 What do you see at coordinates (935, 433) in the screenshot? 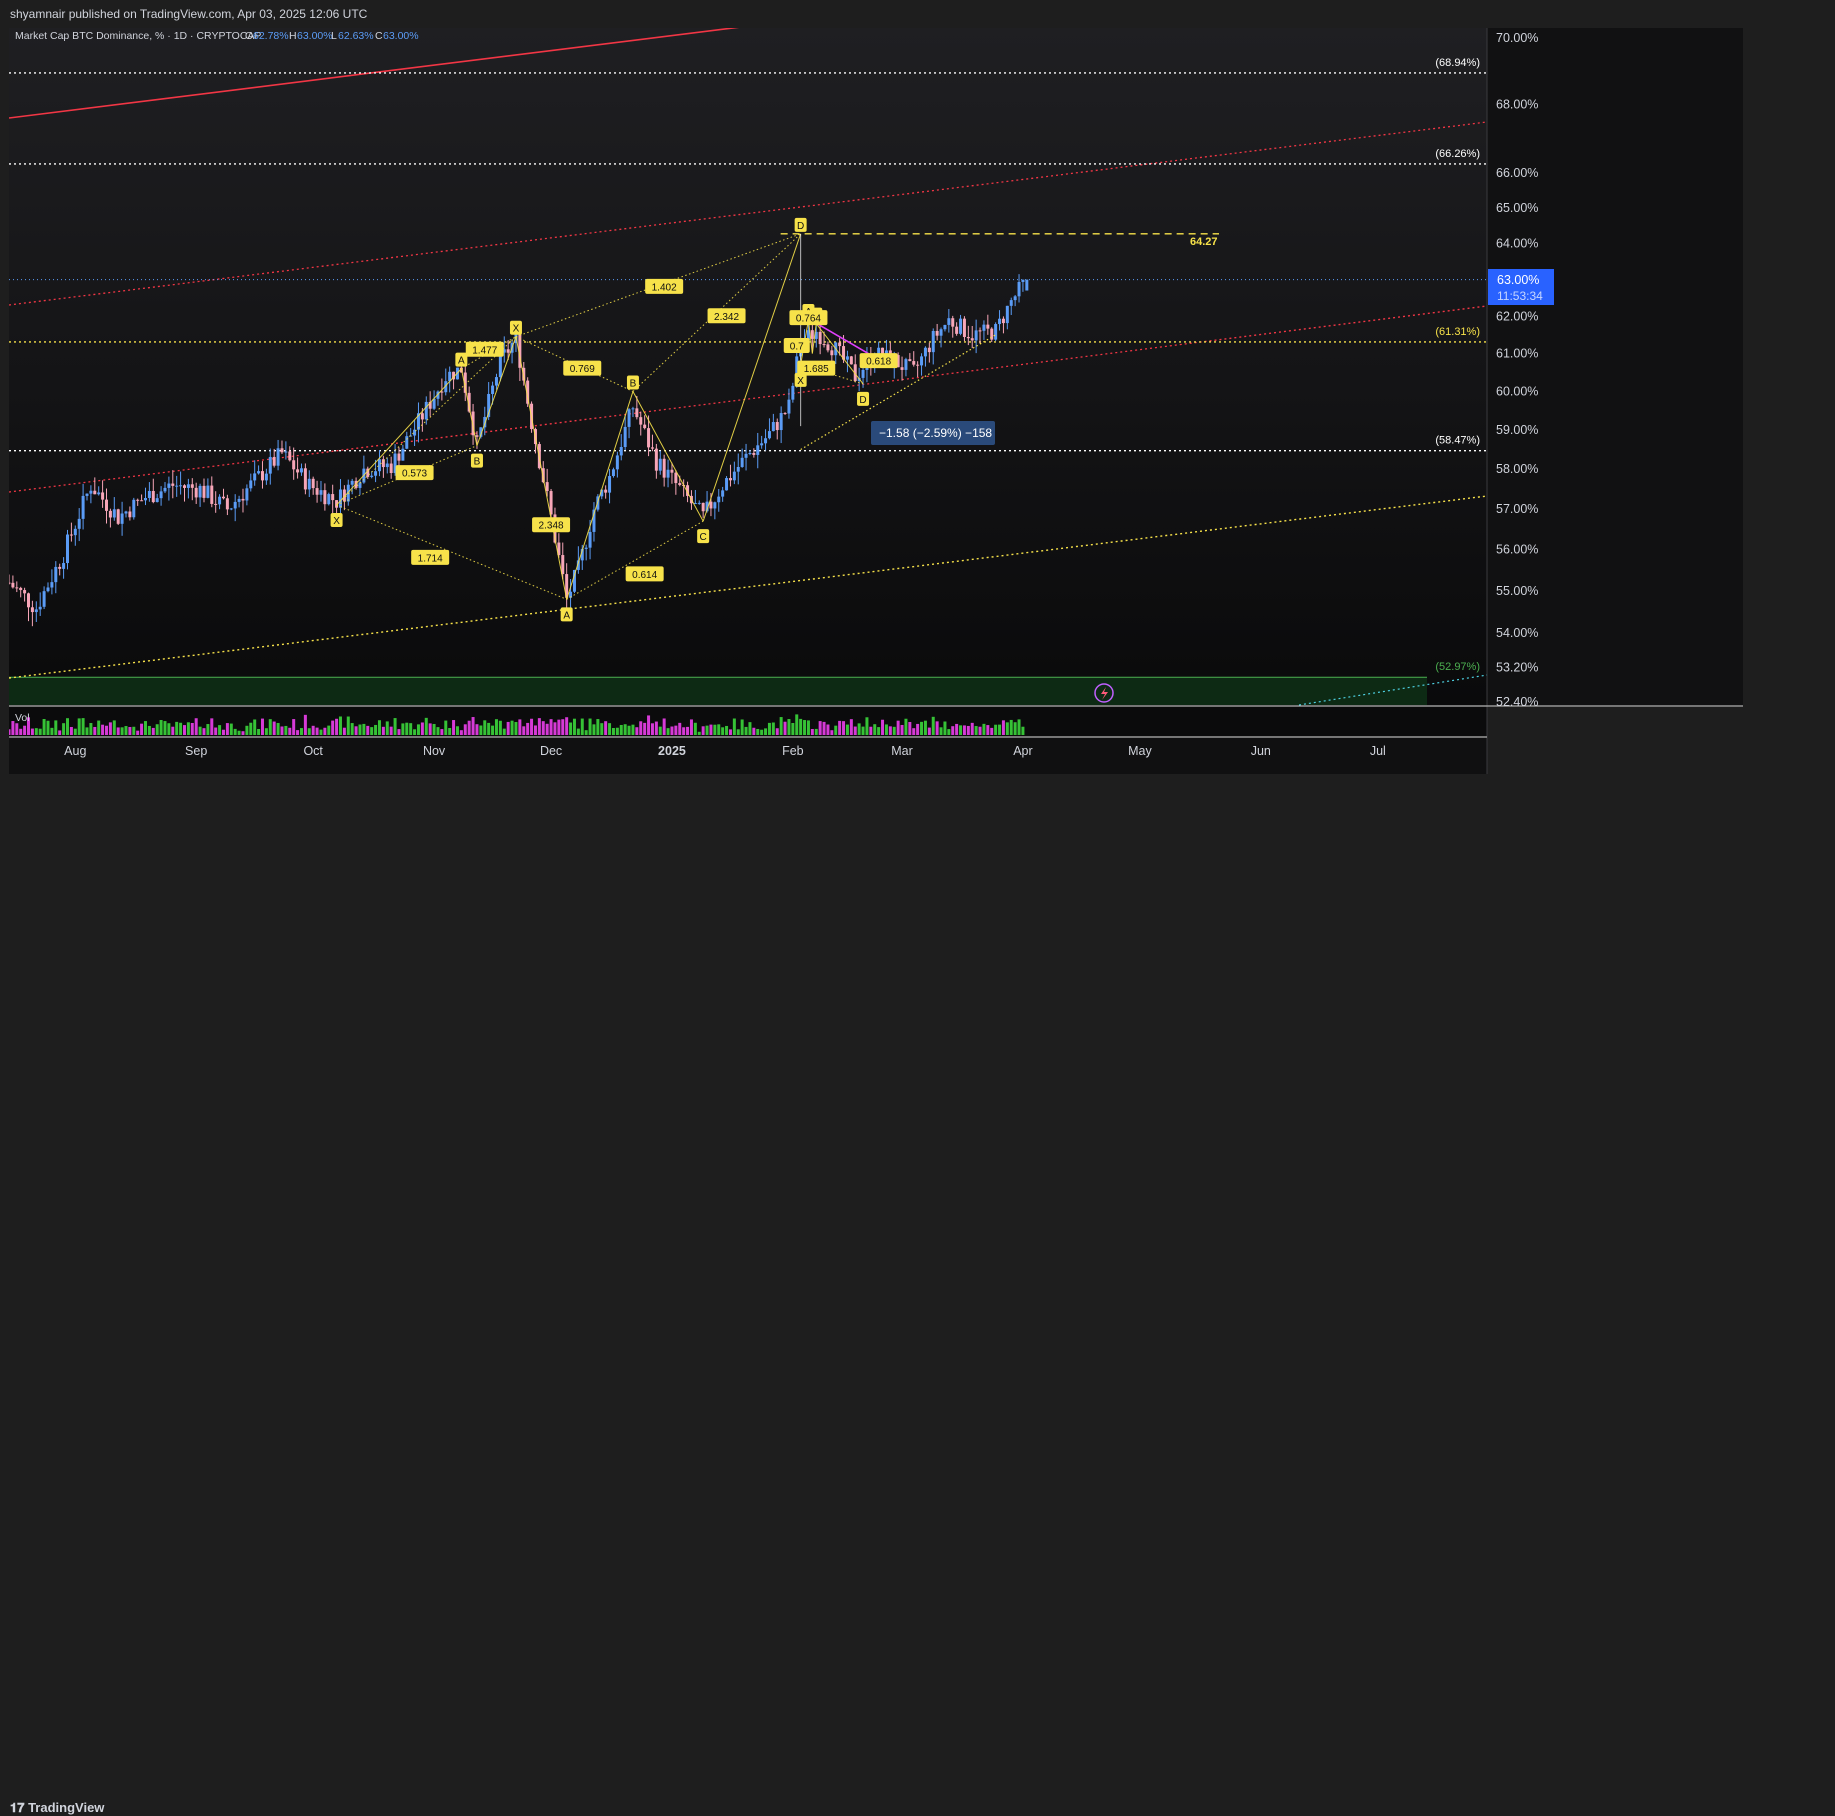
I see `measure-label: −1.58 (−2.59%) −158` at bounding box center [935, 433].